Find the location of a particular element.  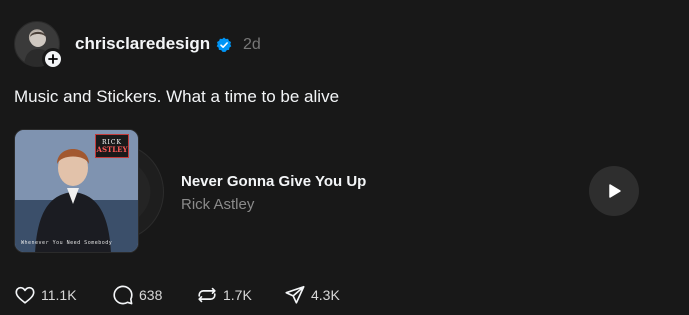

album-logo: RICK ASTLEY is located at coordinates (112, 146).